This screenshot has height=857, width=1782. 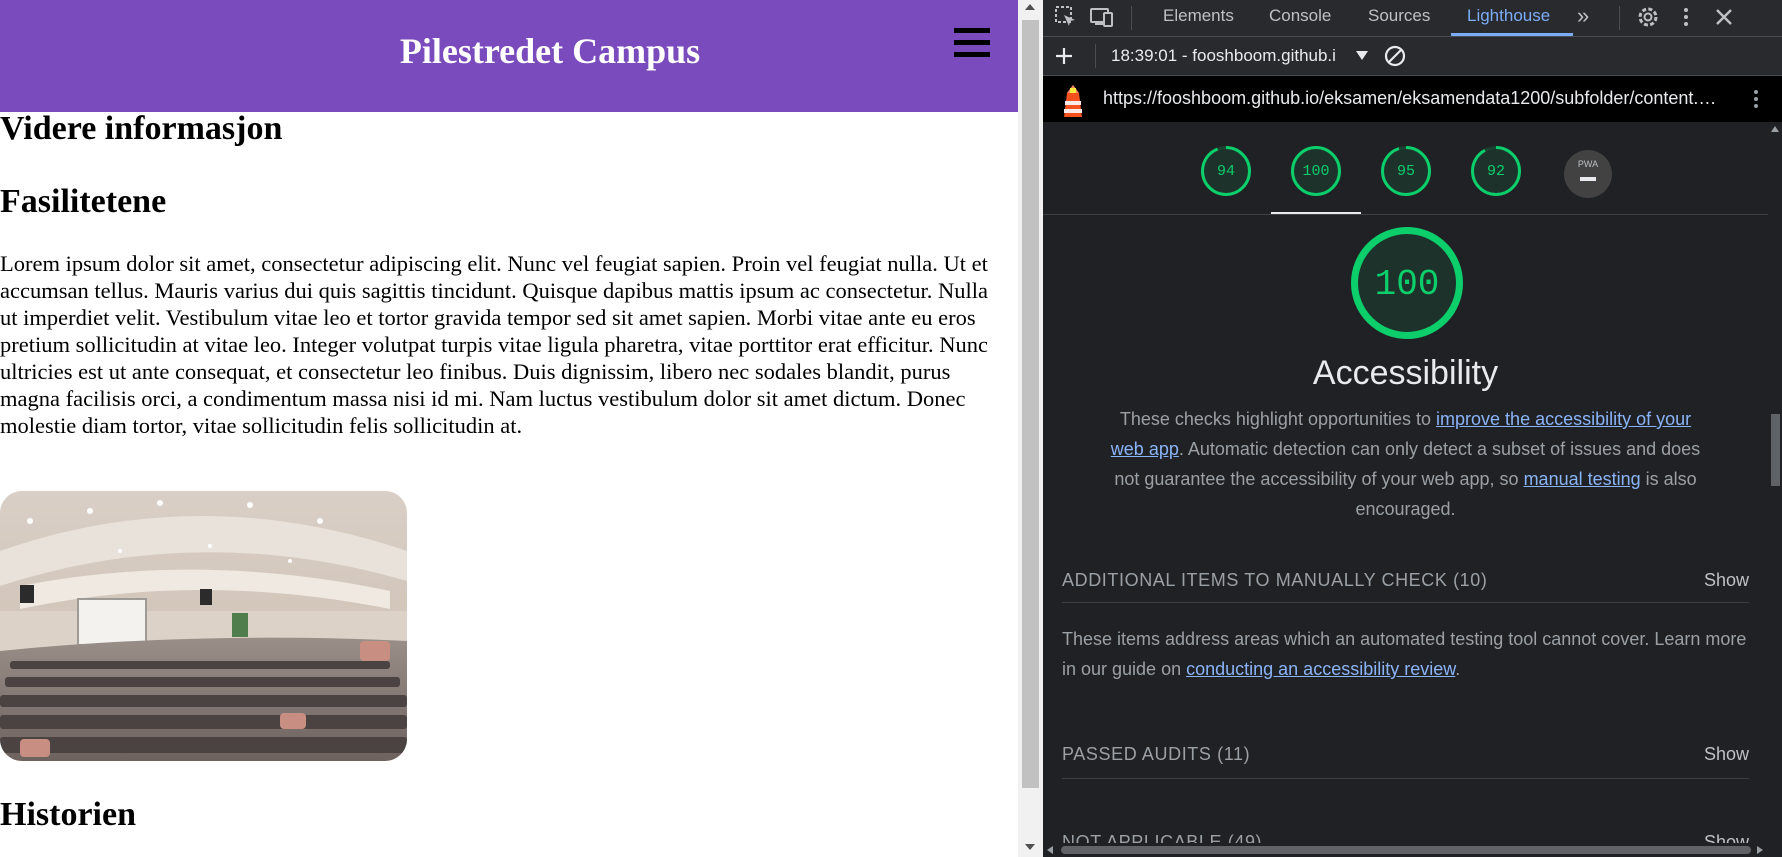 I want to click on devtools-vertical-scrollbar, so click(x=1775, y=489).